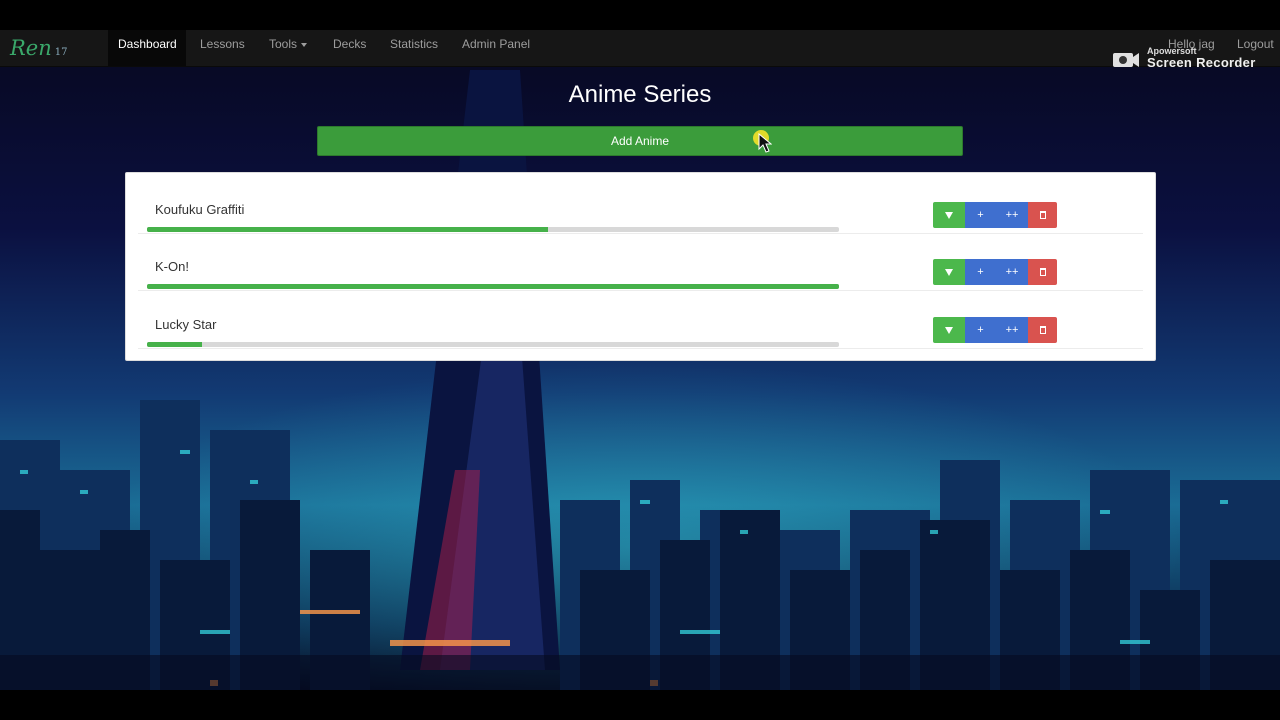 This screenshot has width=1280, height=720. Describe the element at coordinates (1126, 60) in the screenshot. I see `camera-icon` at that location.